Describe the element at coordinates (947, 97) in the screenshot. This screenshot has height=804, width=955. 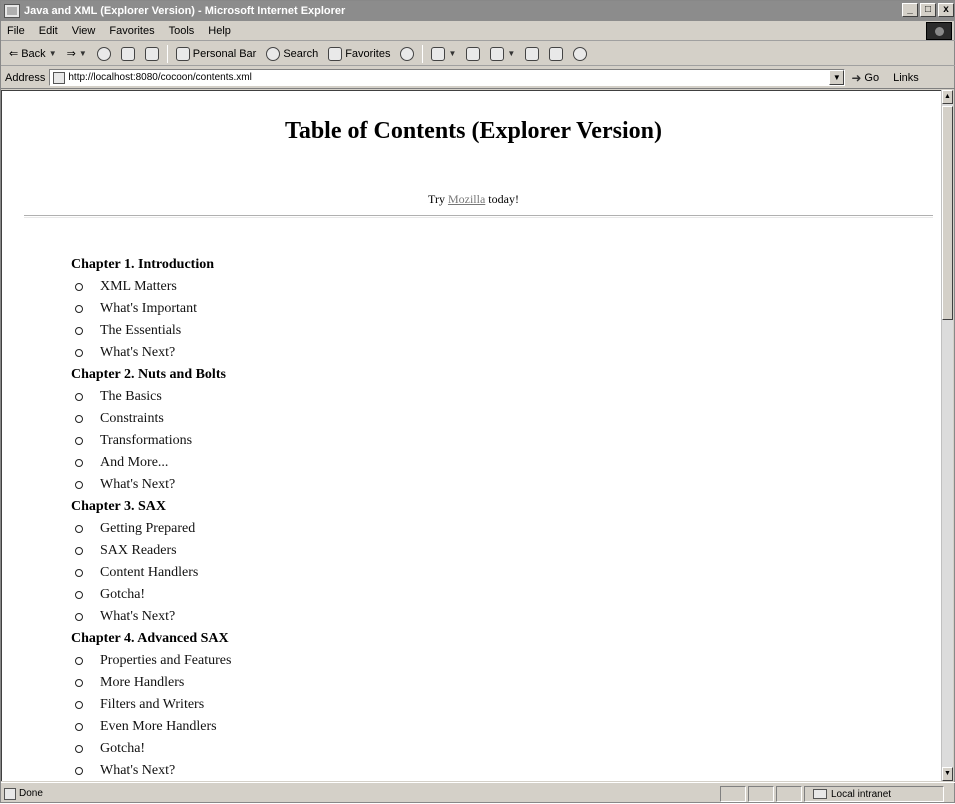
I see `scroll-up-button: ▲` at that location.